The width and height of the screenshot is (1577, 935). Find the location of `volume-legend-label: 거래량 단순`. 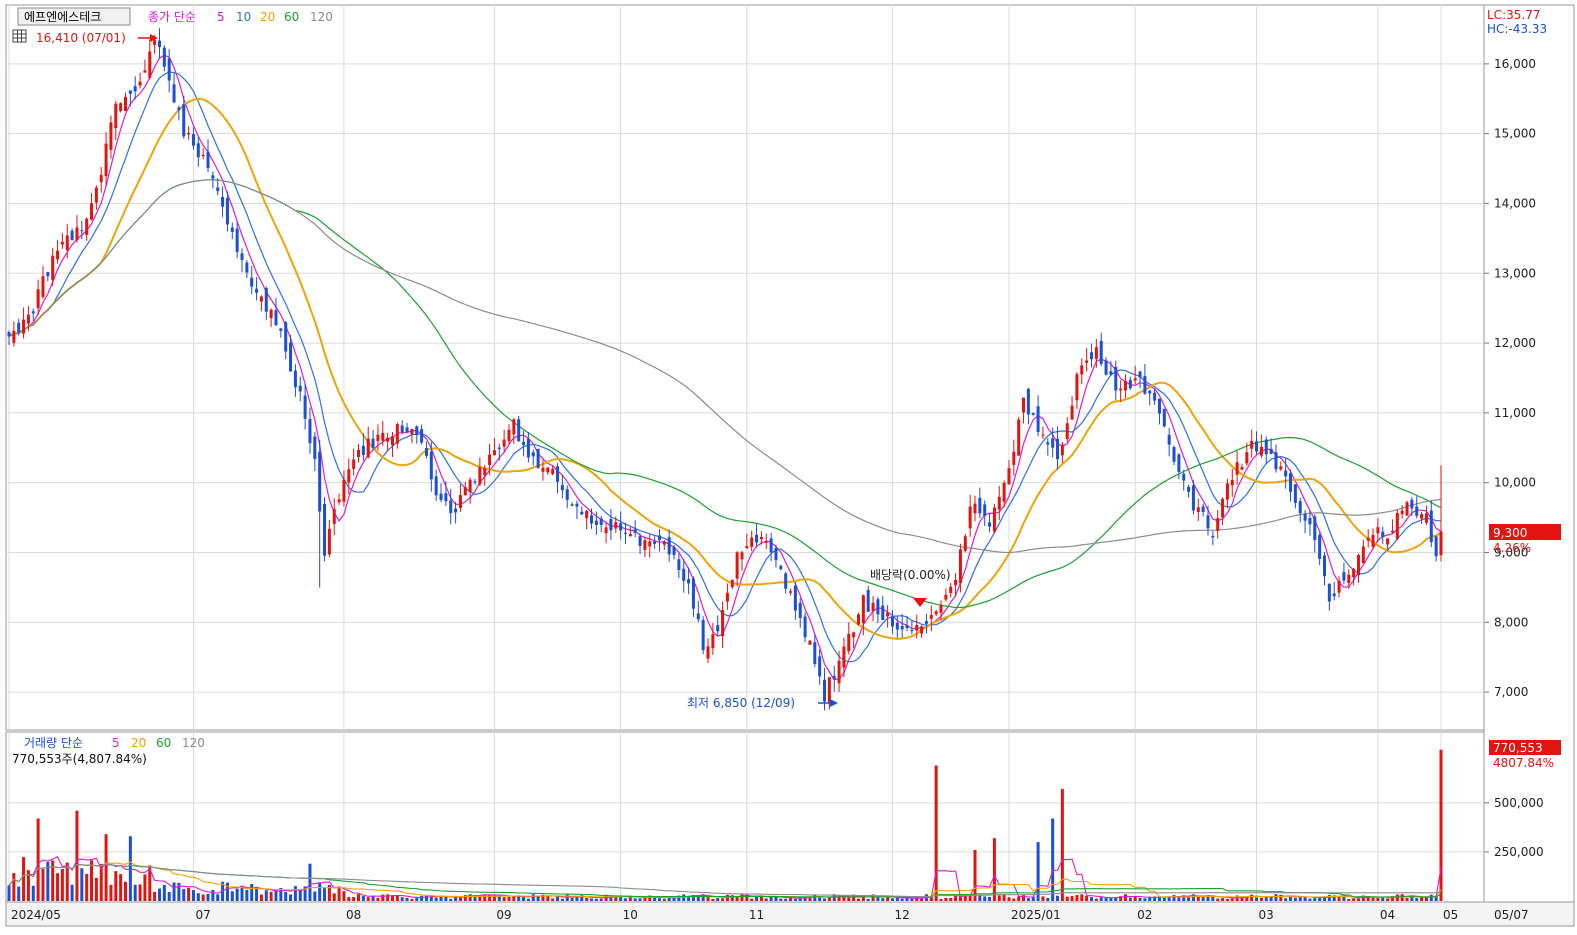

volume-legend-label: 거래량 단순 is located at coordinates (53, 743).